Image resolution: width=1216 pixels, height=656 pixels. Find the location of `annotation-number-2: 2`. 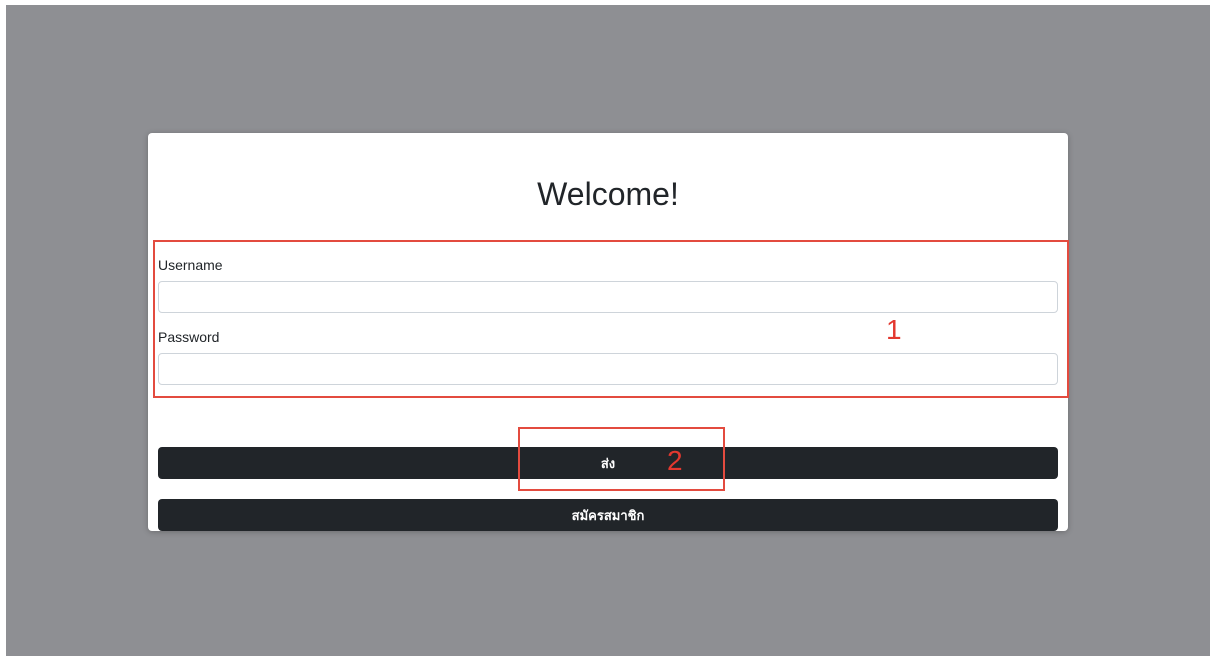

annotation-number-2: 2 is located at coordinates (675, 460).